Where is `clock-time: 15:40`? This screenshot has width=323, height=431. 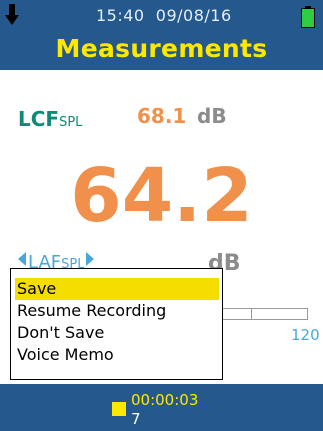
clock-time: 15:40 is located at coordinates (120, 15).